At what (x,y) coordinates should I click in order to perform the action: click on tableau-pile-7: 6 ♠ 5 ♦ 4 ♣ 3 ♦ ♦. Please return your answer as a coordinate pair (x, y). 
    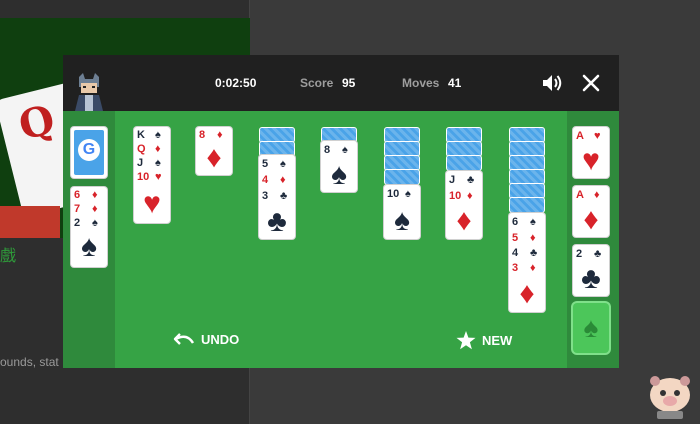
    Looking at the image, I should click on (527, 262).